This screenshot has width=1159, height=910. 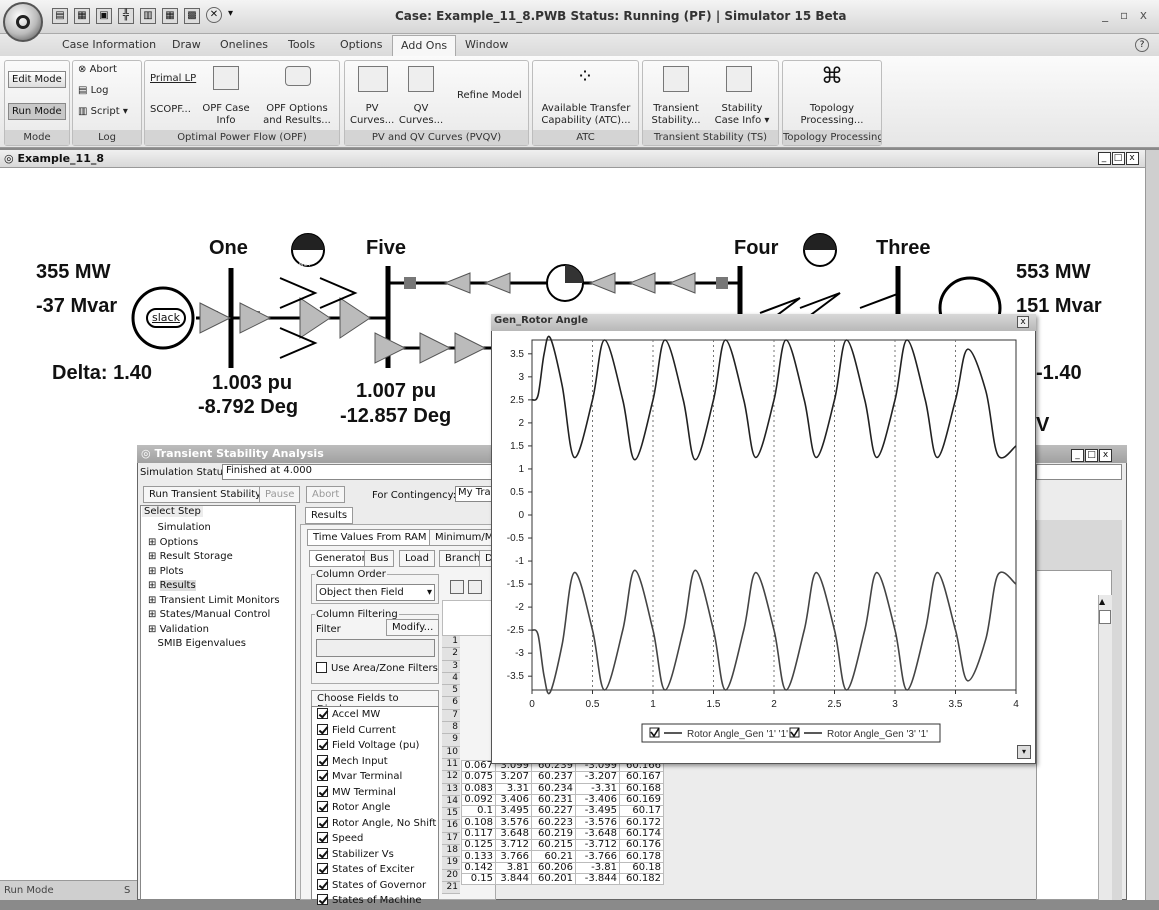 I want to click on table-cell: 3.576, so click(x=513, y=822).